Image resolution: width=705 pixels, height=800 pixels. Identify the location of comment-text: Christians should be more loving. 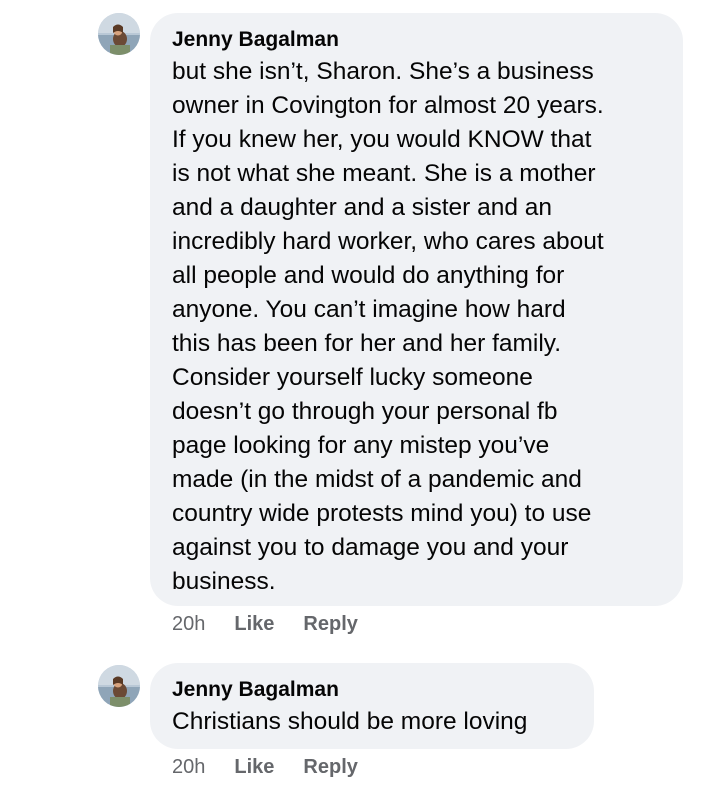
(350, 721).